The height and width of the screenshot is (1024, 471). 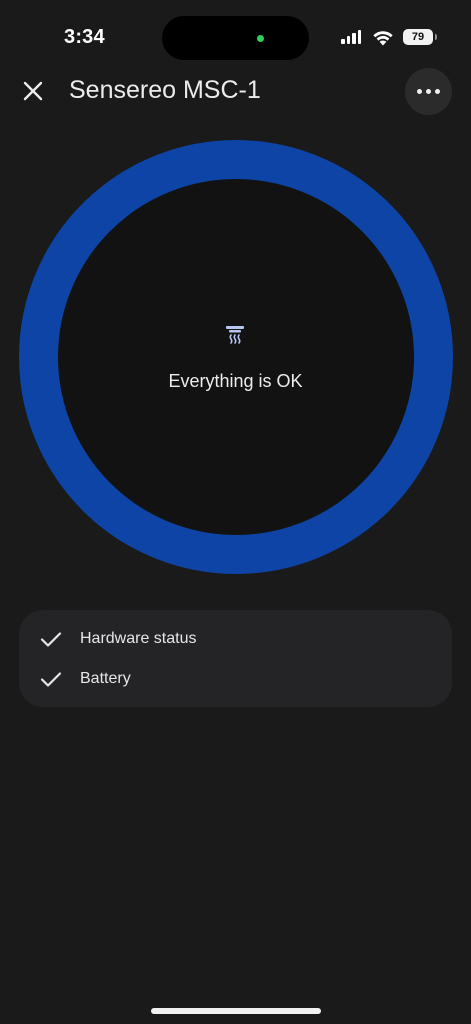 What do you see at coordinates (260, 38) in the screenshot?
I see `camera-indicator-dot` at bounding box center [260, 38].